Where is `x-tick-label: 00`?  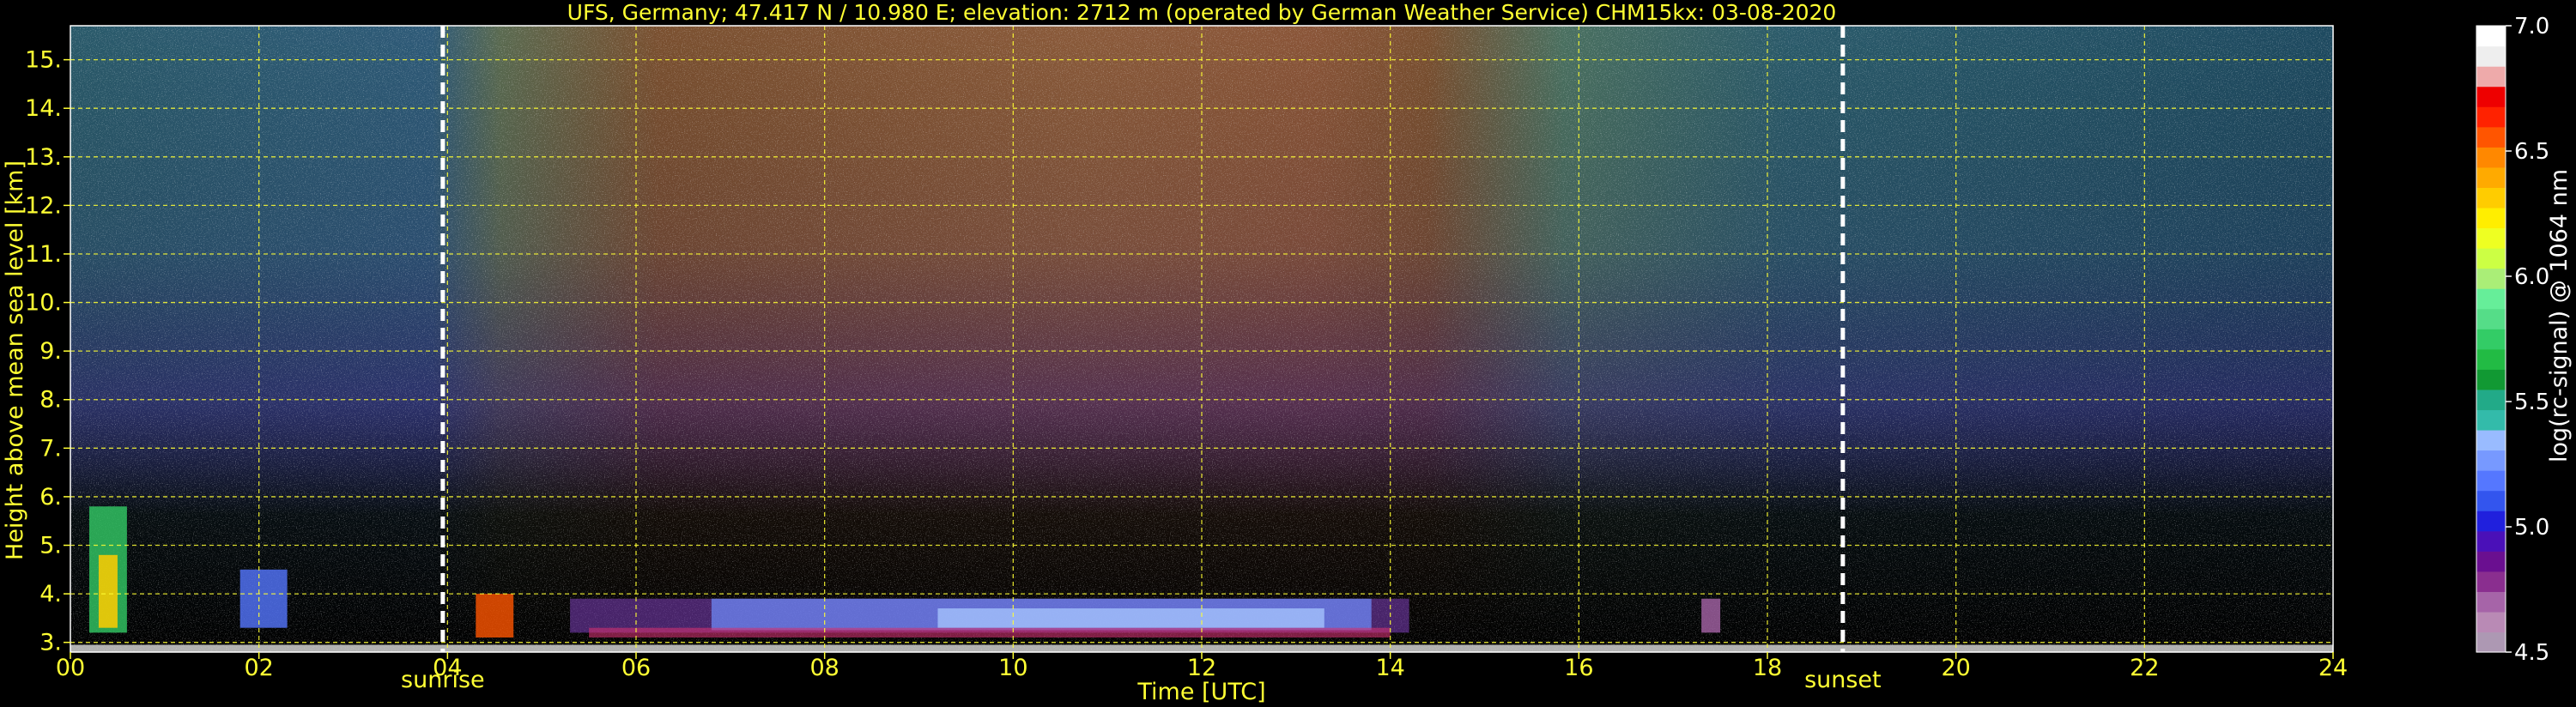 x-tick-label: 00 is located at coordinates (70, 668).